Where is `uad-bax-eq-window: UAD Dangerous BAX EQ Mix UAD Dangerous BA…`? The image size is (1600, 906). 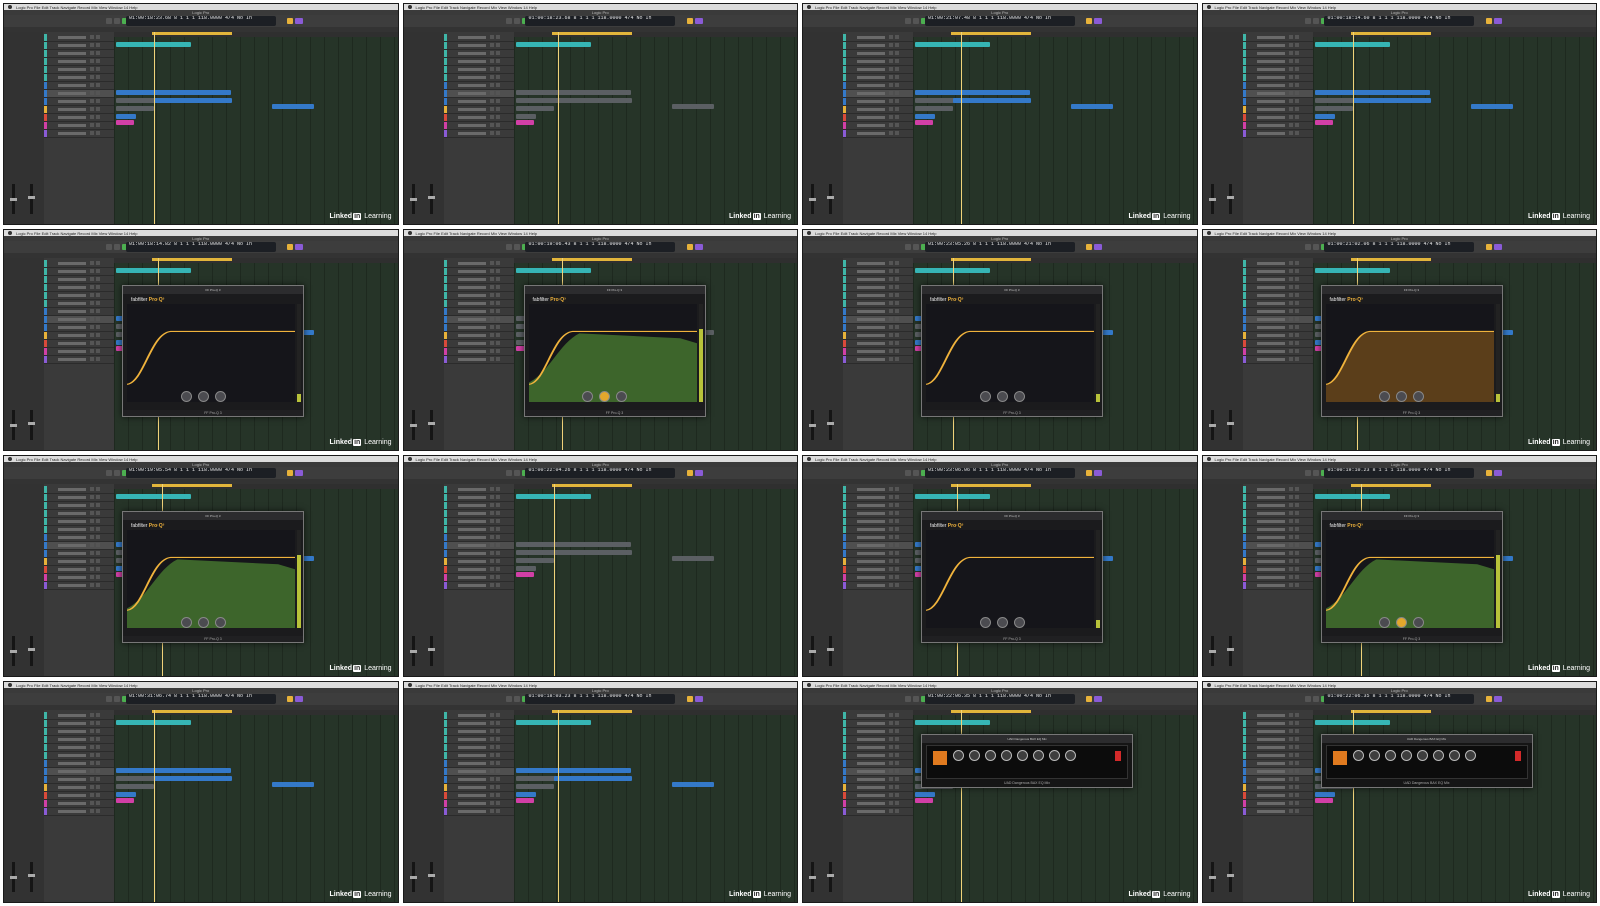 uad-bax-eq-window: UAD Dangerous BAX EQ Mix UAD Dangerous BA… is located at coordinates (1426, 761).